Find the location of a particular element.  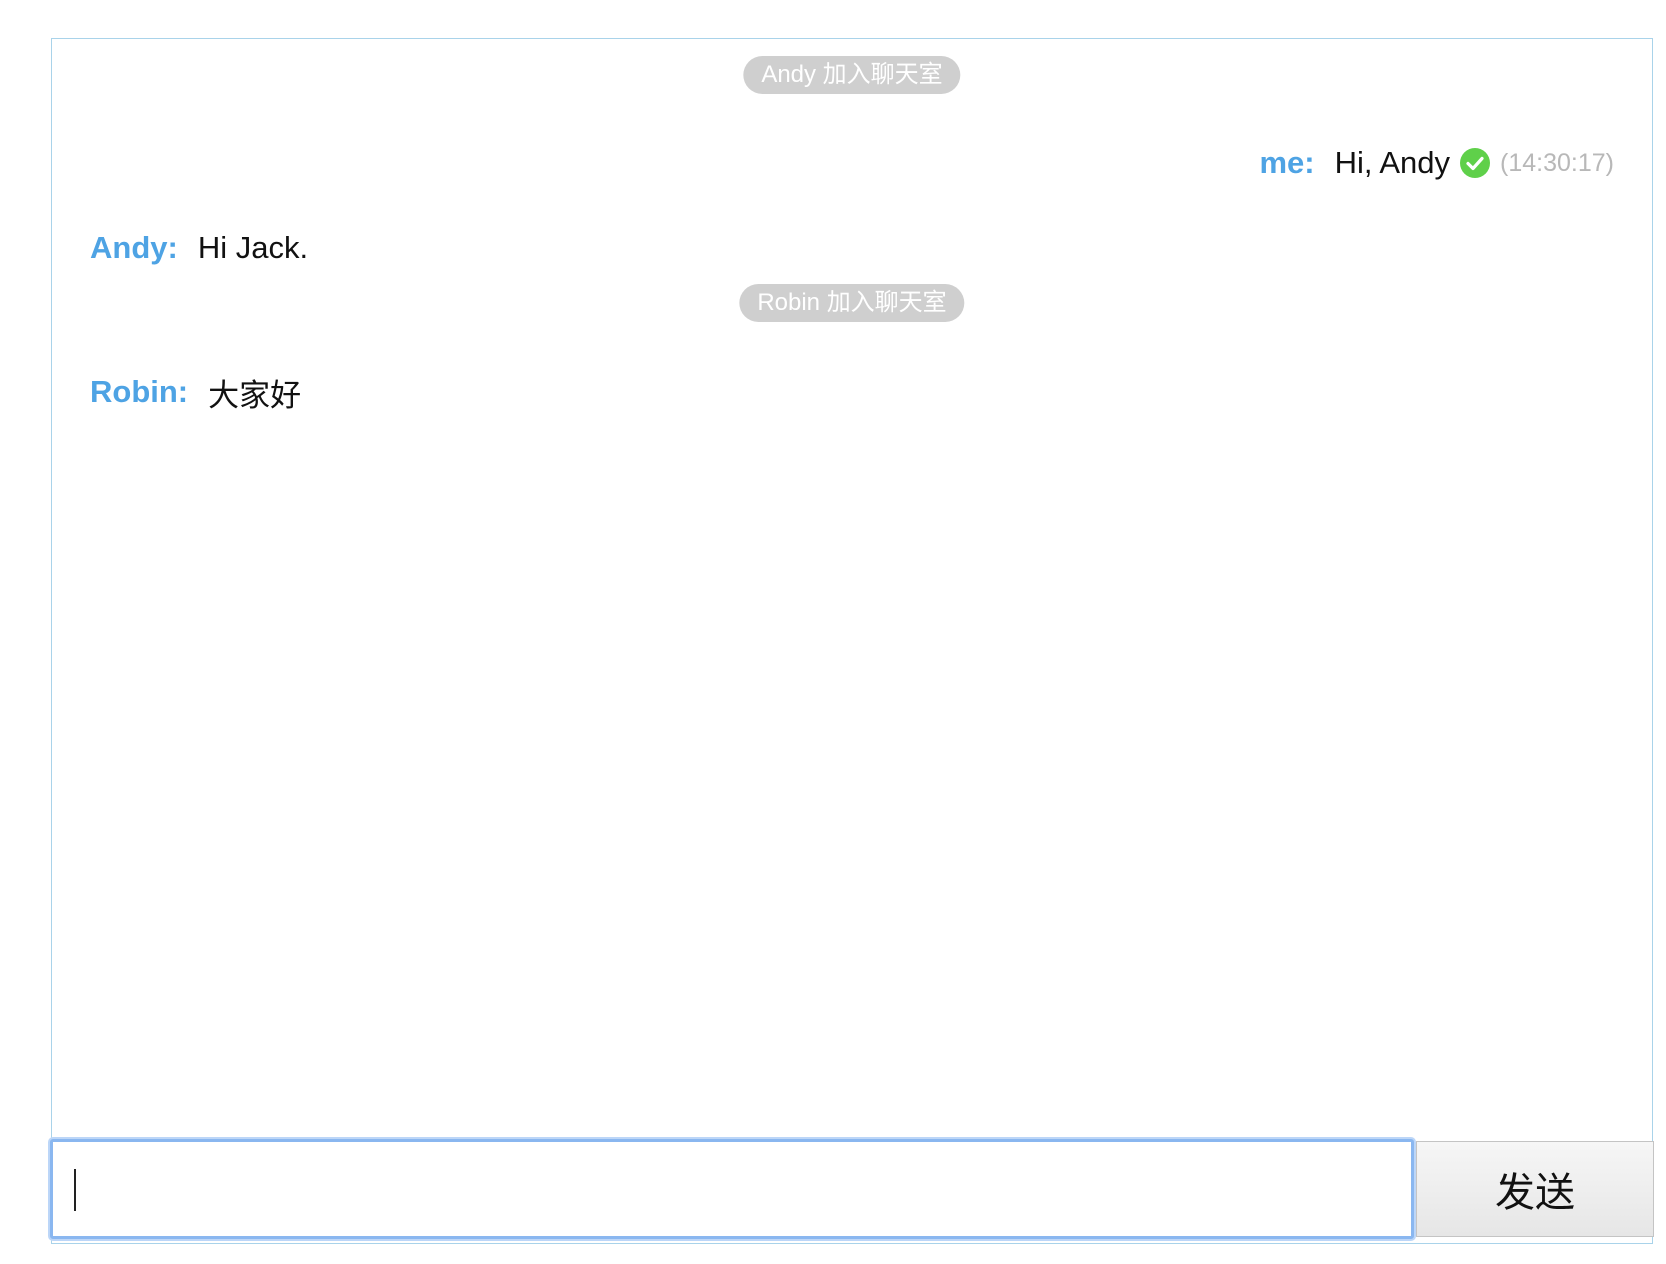

message-text: 大家好 is located at coordinates (255, 395).